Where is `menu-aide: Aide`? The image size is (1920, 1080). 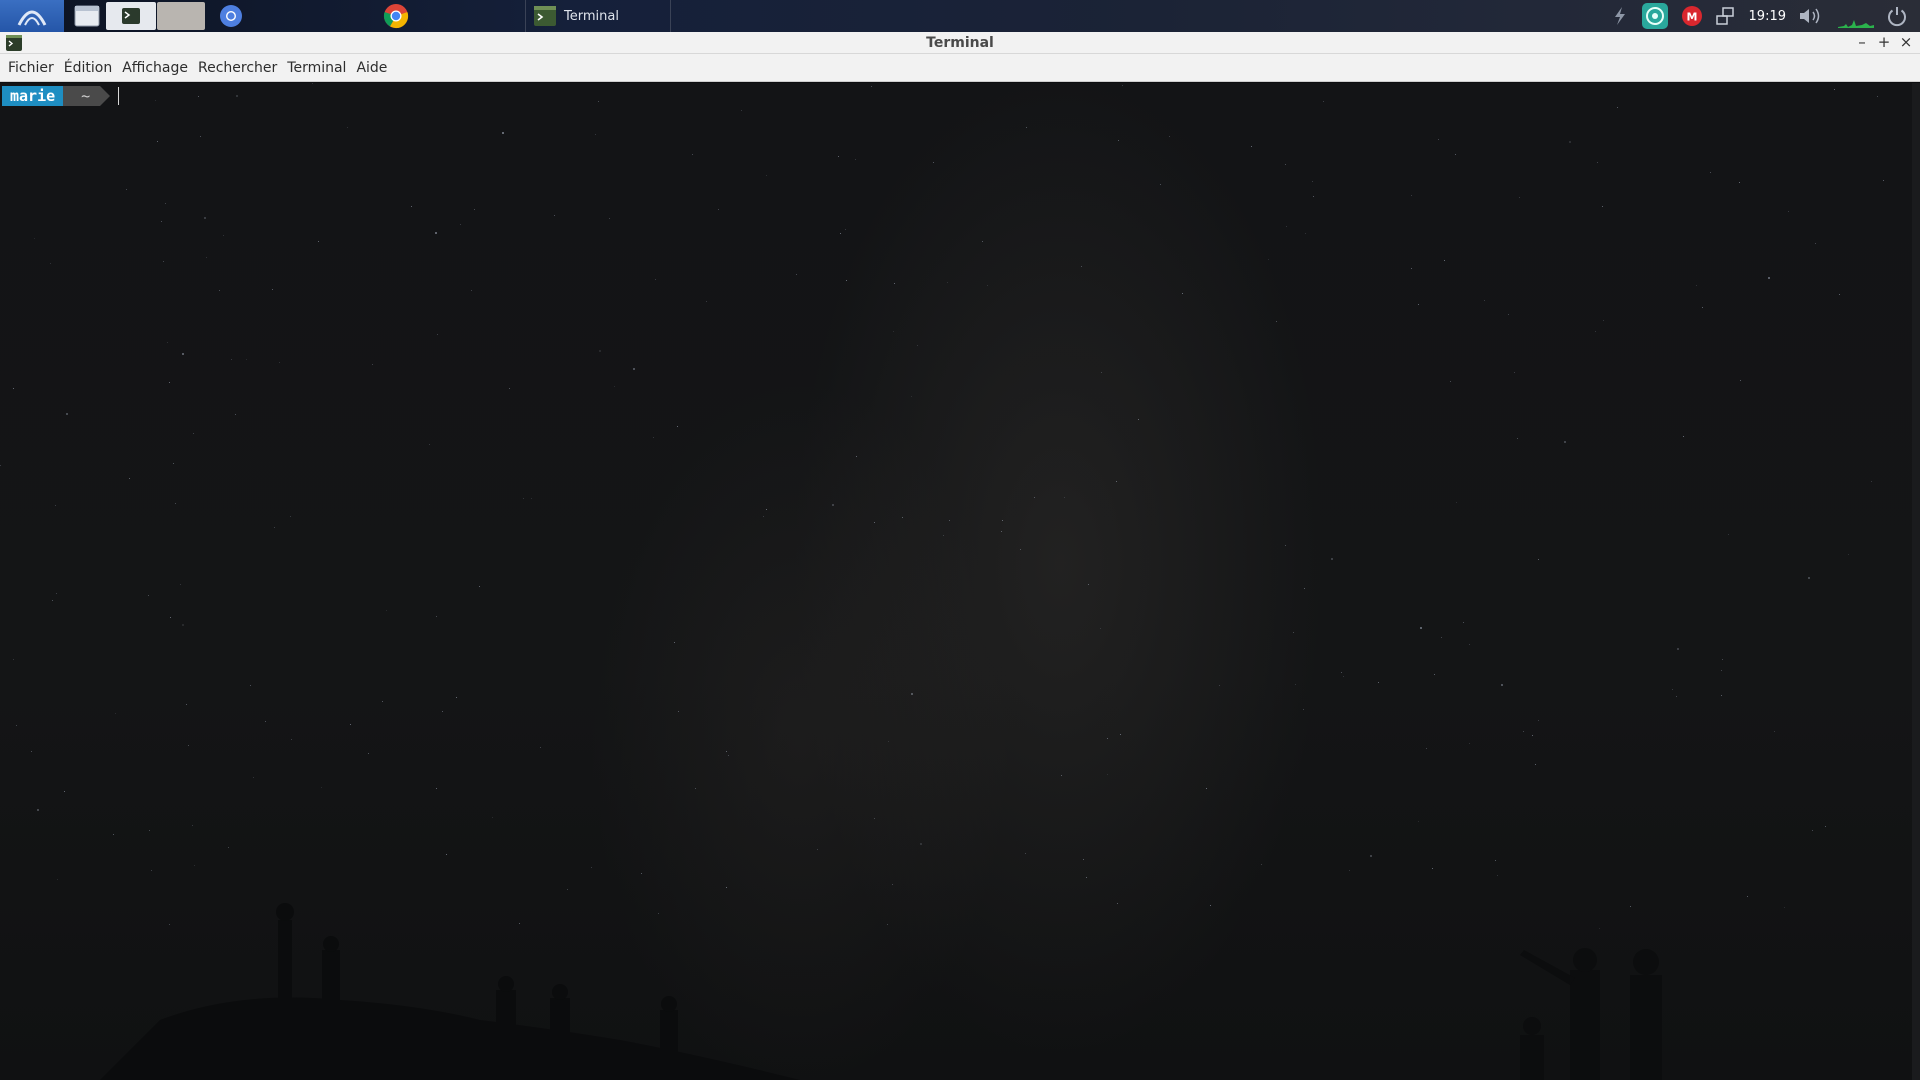
menu-aide: Aide is located at coordinates (371, 68).